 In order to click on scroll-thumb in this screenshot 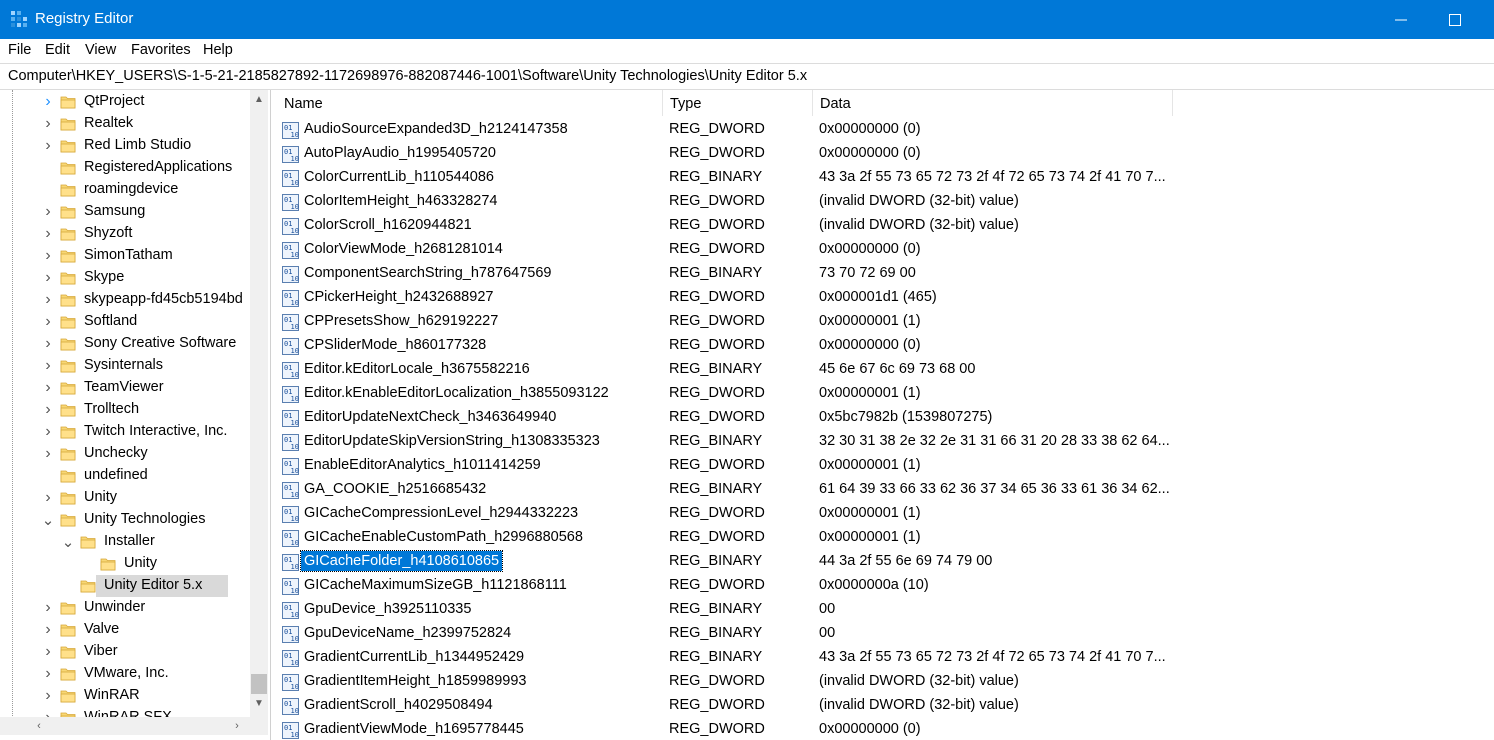, I will do `click(259, 684)`.